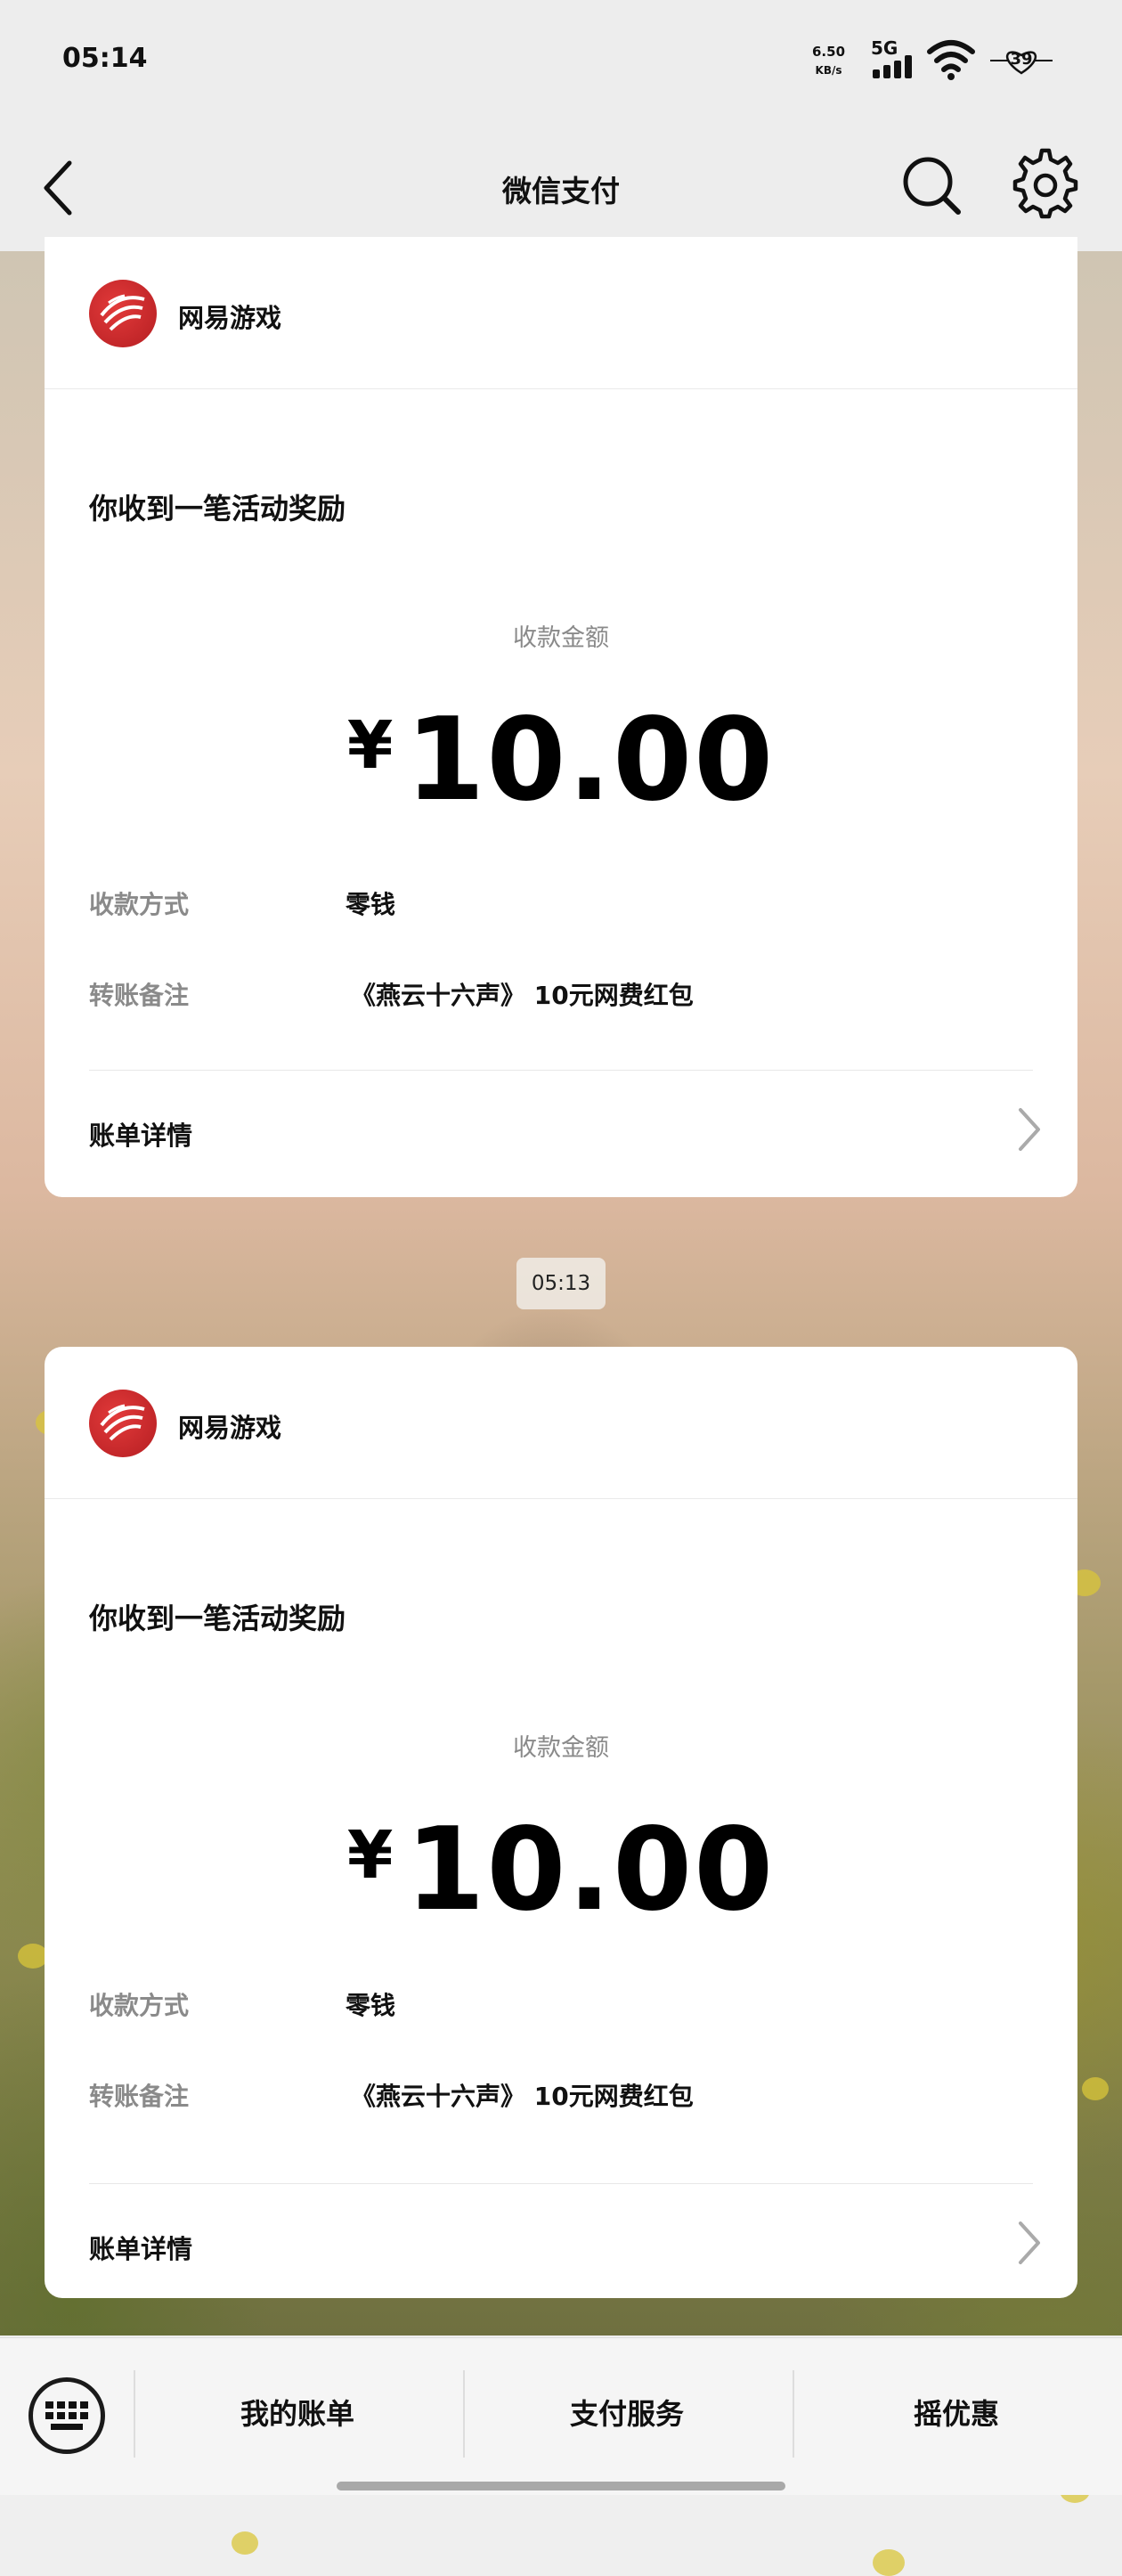  Describe the element at coordinates (895, 66) in the screenshot. I see `cellular-signal-icon` at that location.